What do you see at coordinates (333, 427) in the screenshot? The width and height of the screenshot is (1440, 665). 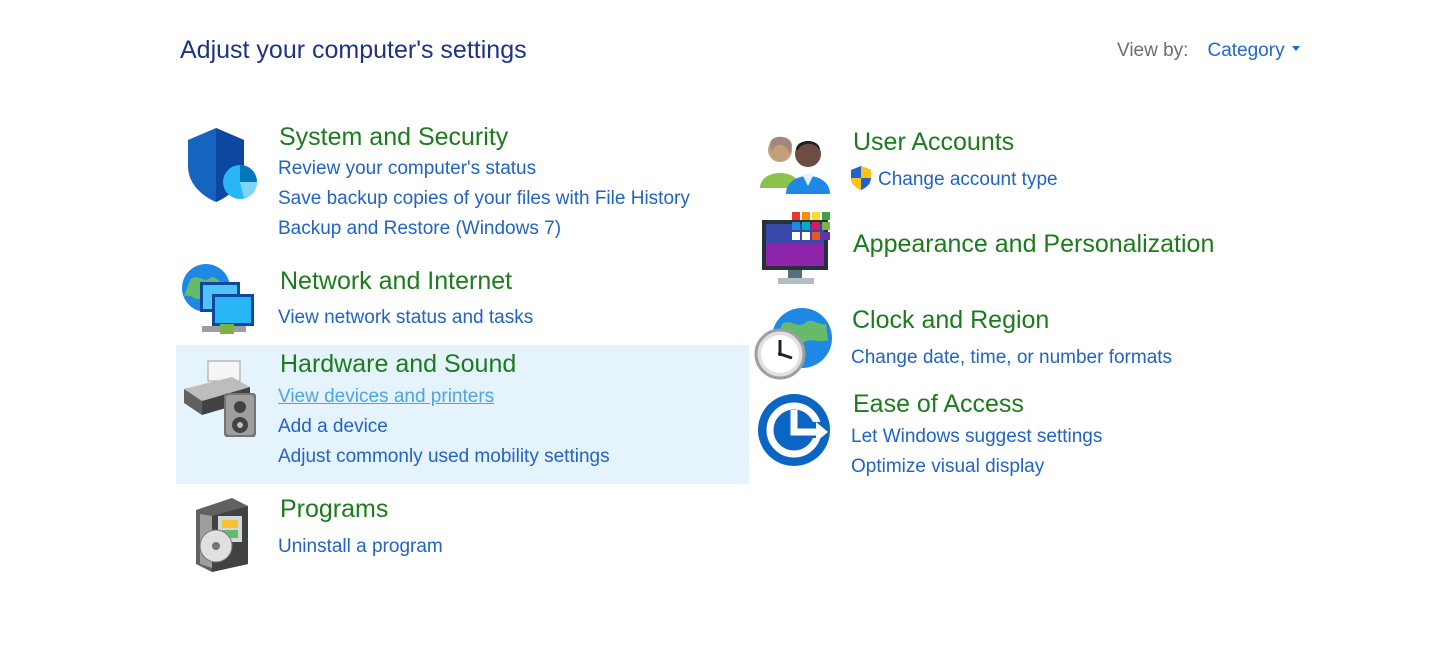 I see `link-add-device: Add a device` at bounding box center [333, 427].